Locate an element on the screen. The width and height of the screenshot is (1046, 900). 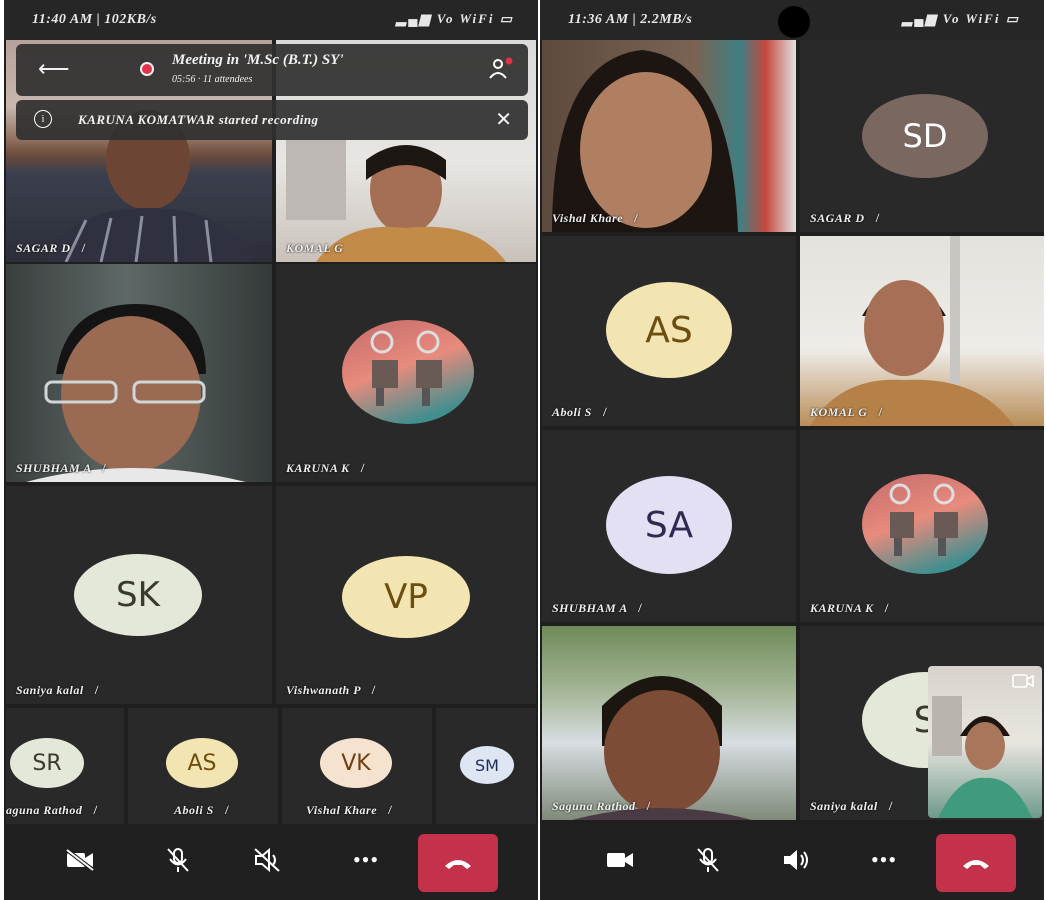
close-icon: ✕ is located at coordinates (503, 119).